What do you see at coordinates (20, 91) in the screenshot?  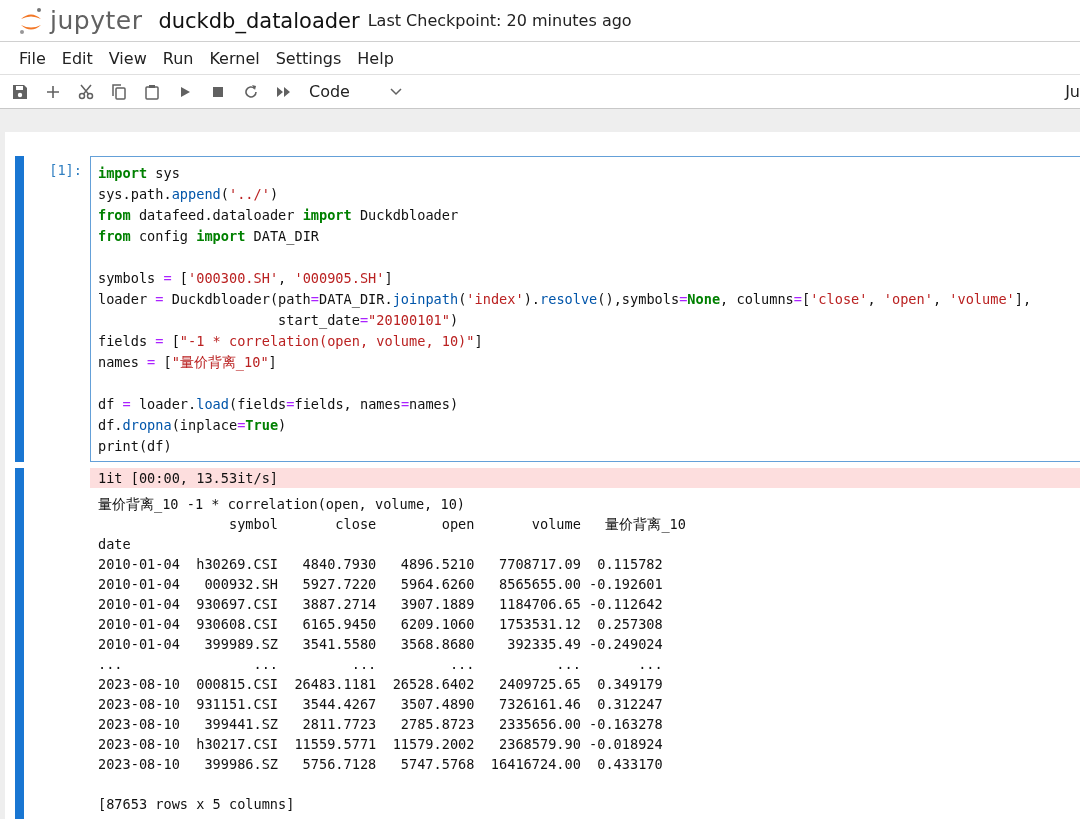 I see `save-icon` at bounding box center [20, 91].